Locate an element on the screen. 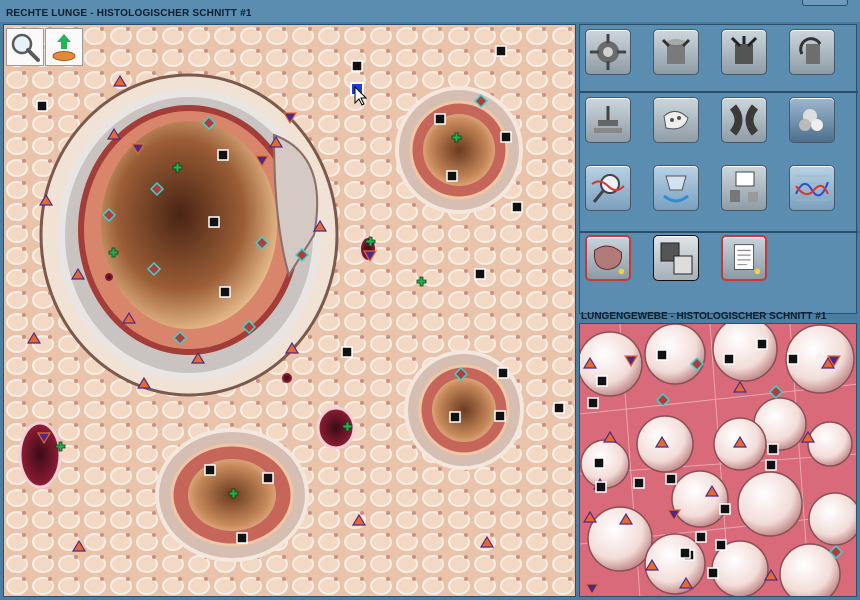 This screenshot has height=600, width=860. button-microscope is located at coordinates (608, 120).